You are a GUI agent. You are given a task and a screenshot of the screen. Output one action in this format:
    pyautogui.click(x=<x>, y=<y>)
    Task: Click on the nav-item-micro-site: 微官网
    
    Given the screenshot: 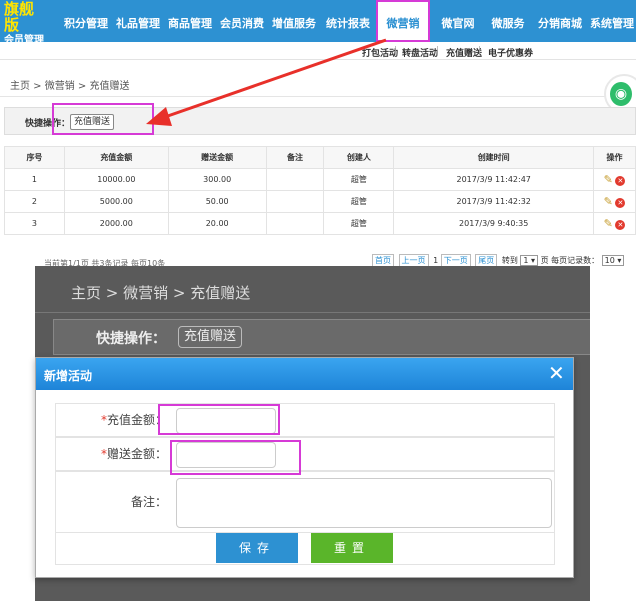 What is the action you would take?
    pyautogui.click(x=458, y=21)
    